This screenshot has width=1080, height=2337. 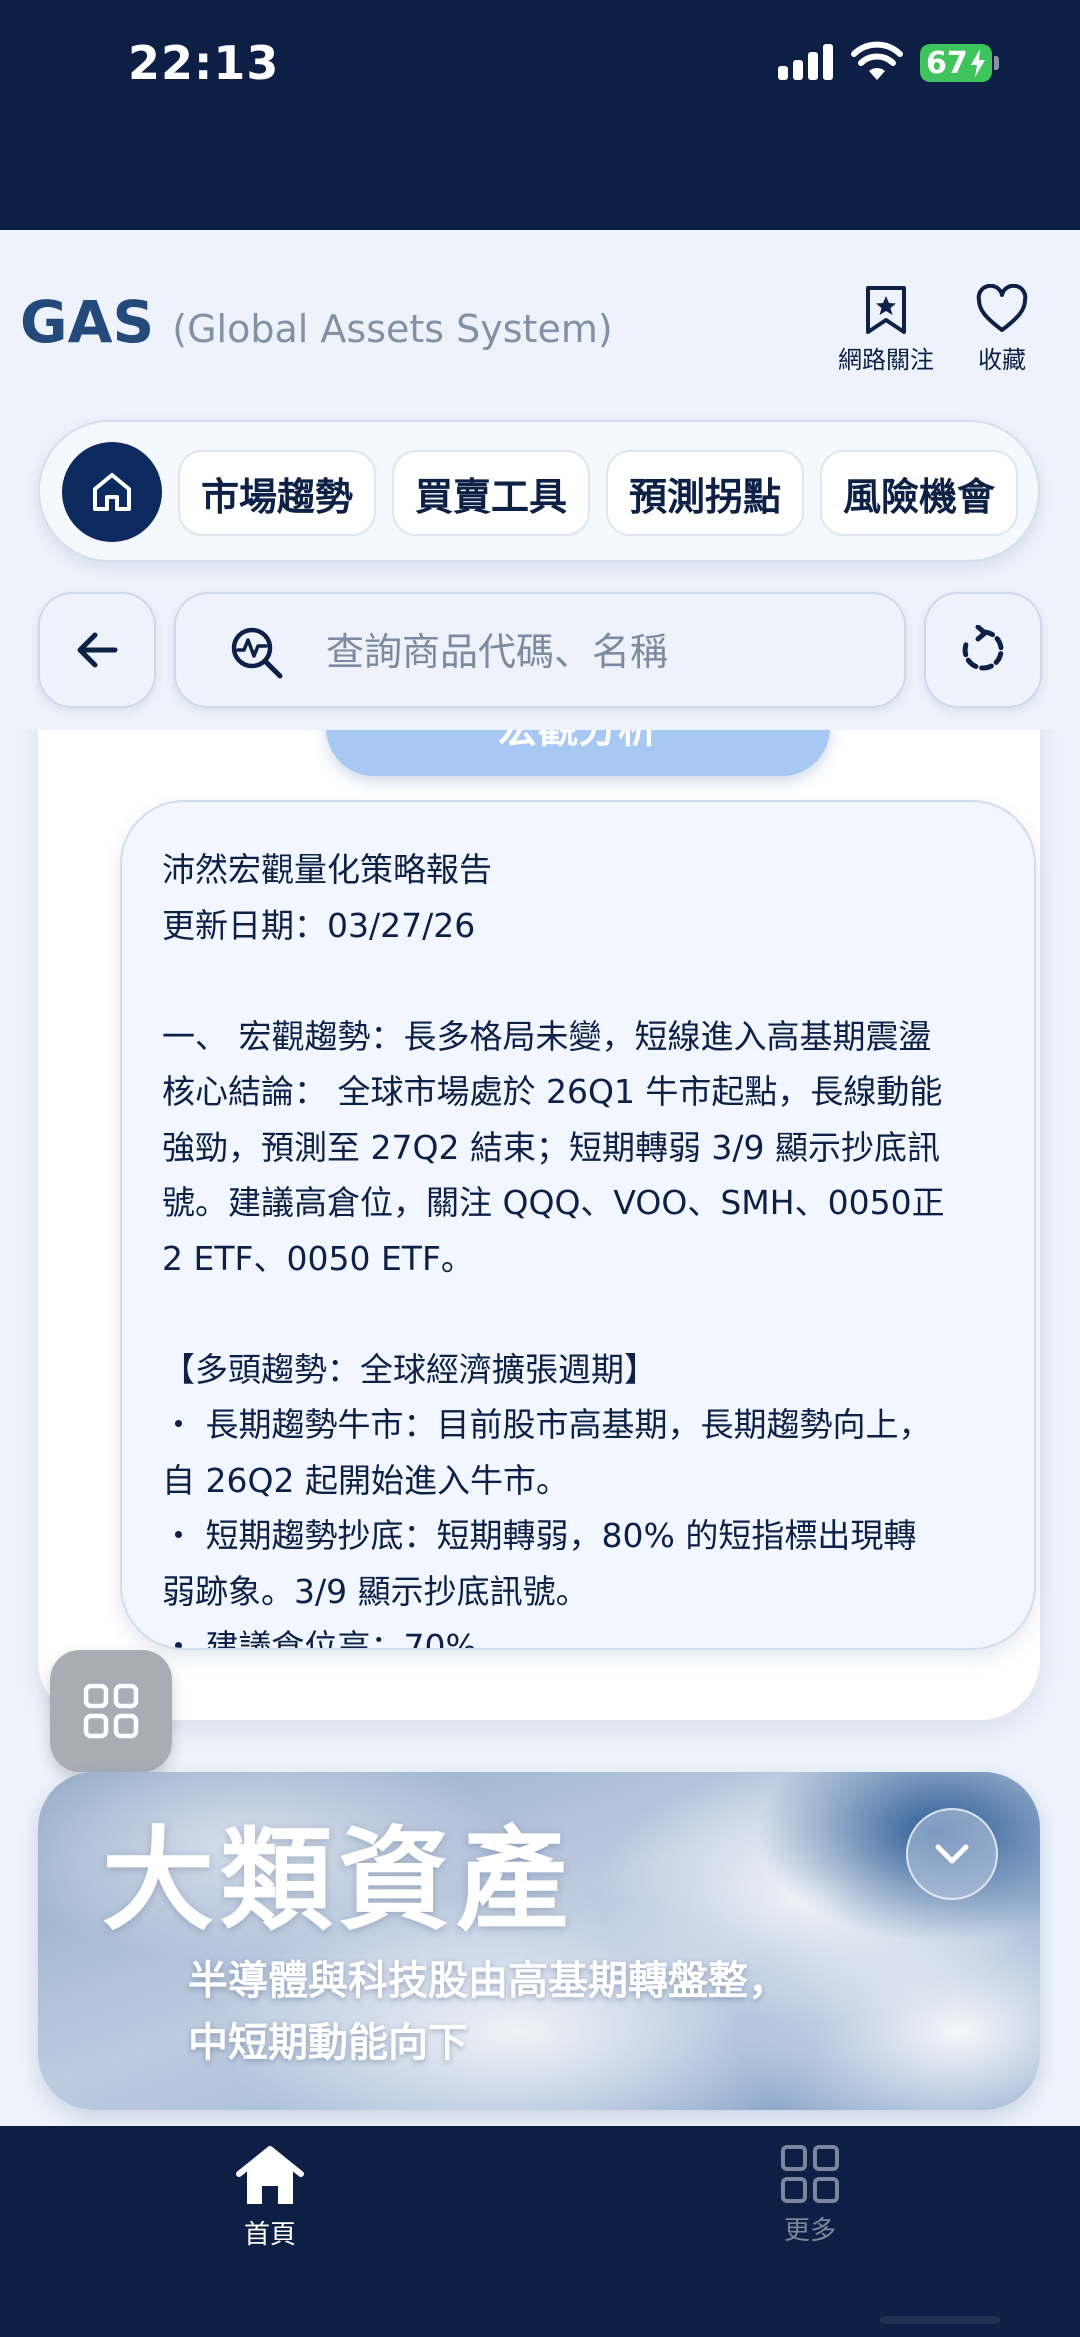 What do you see at coordinates (277, 493) in the screenshot?
I see `tab-market-trend: 市場趨勢` at bounding box center [277, 493].